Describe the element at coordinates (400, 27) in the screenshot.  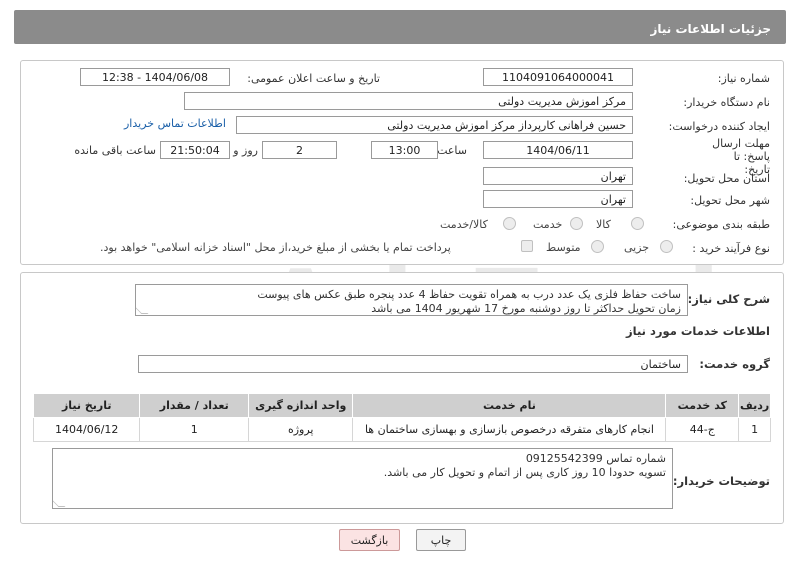
I see `page-header: جزئیات اطلاعات نیاز` at that location.